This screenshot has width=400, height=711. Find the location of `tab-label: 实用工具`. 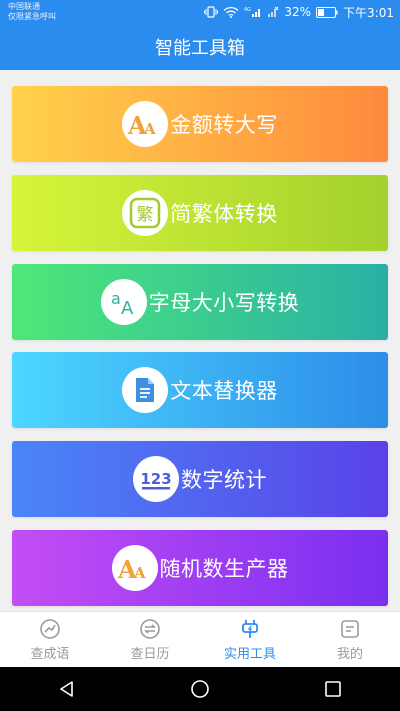

tab-label: 实用工具 is located at coordinates (249, 654).